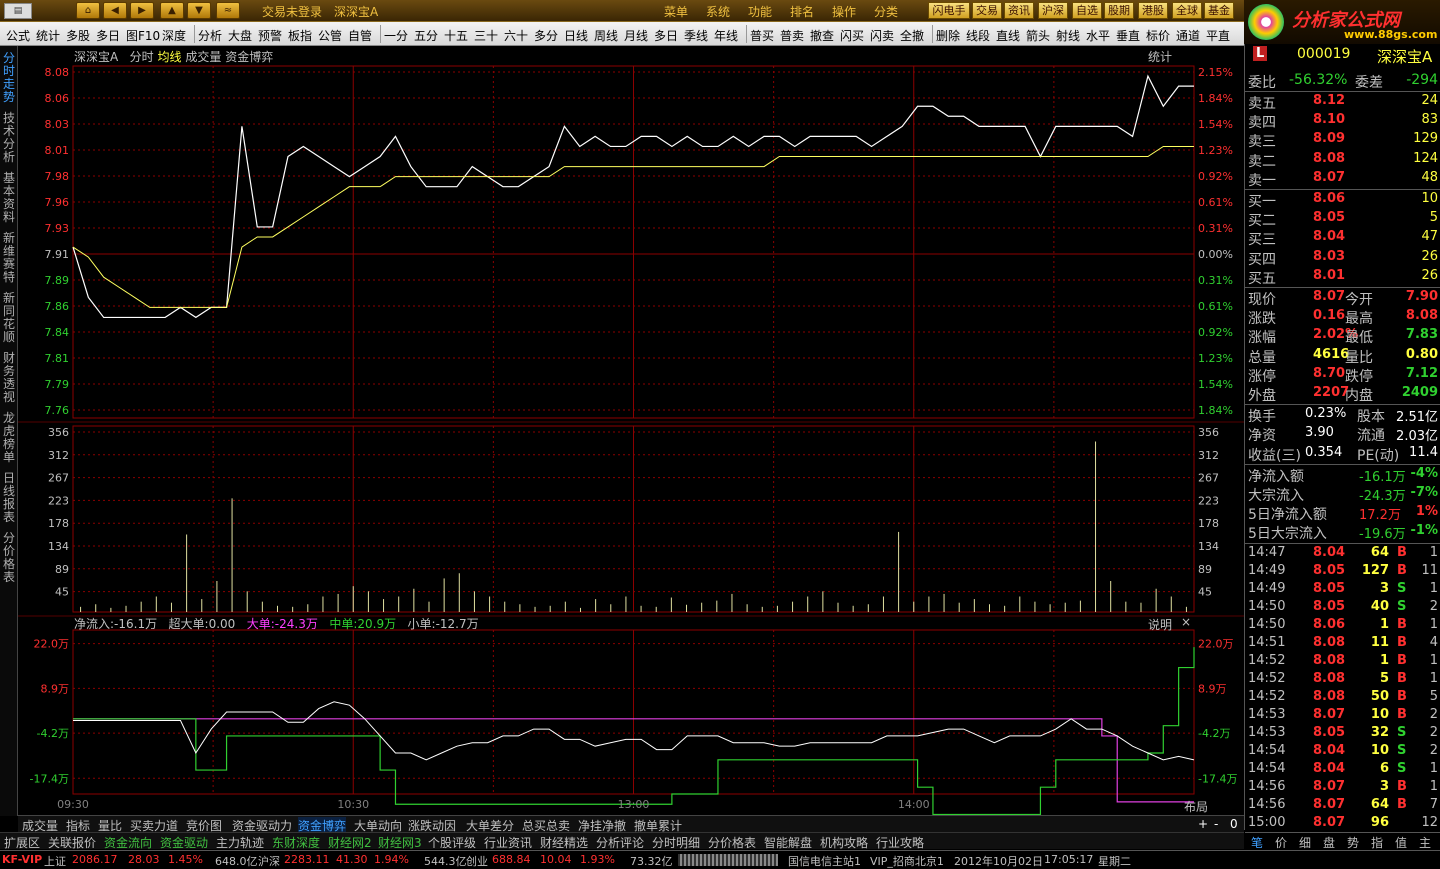  I want to click on toolbar-item-16: 六十, so click(516, 35).